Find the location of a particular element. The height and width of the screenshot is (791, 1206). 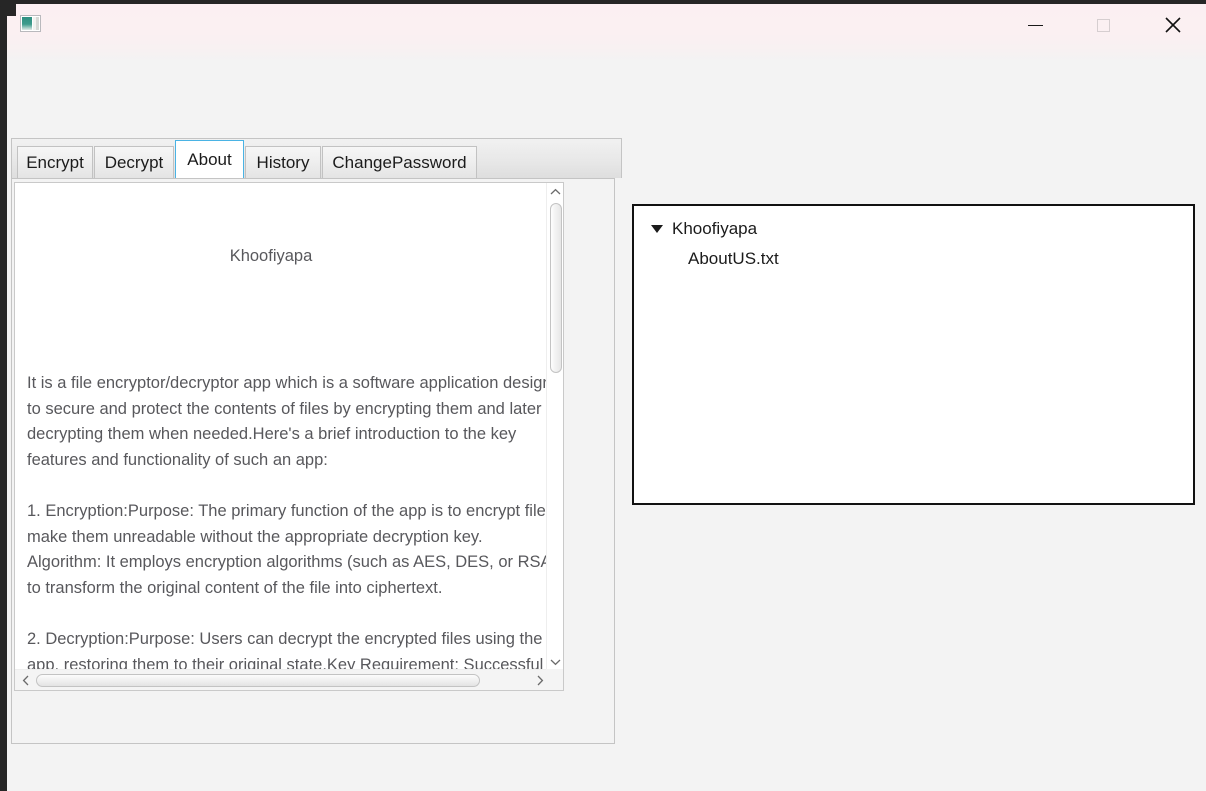

minimize-button is located at coordinates (1035, 25).